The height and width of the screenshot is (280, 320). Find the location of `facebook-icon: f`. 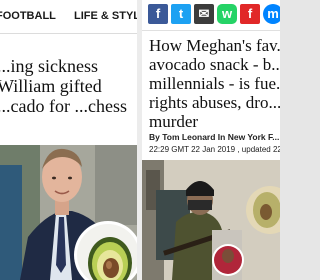

facebook-icon: f is located at coordinates (158, 13).